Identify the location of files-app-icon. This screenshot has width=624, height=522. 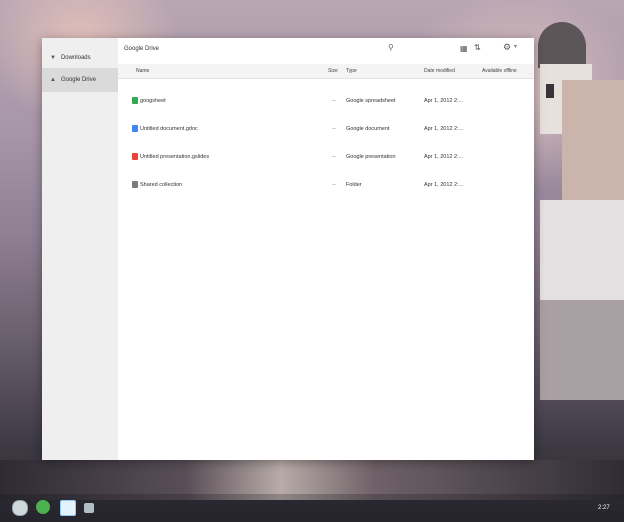
(68, 508).